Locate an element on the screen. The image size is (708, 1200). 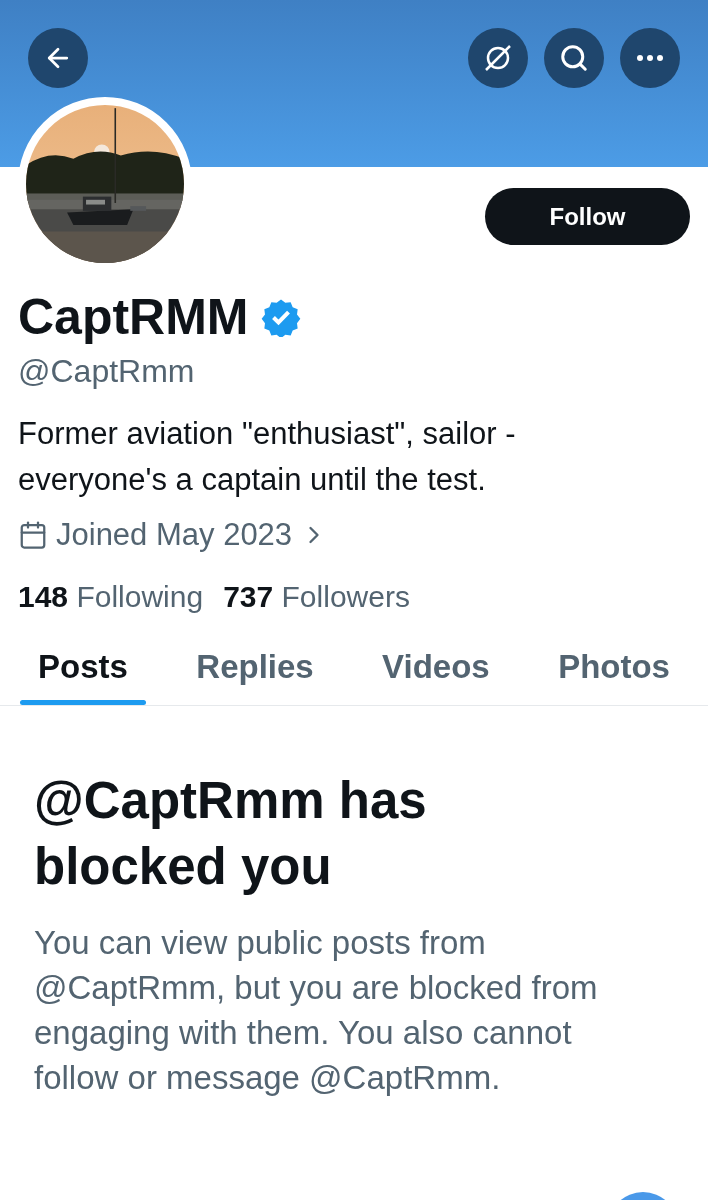
back-button is located at coordinates (58, 58).